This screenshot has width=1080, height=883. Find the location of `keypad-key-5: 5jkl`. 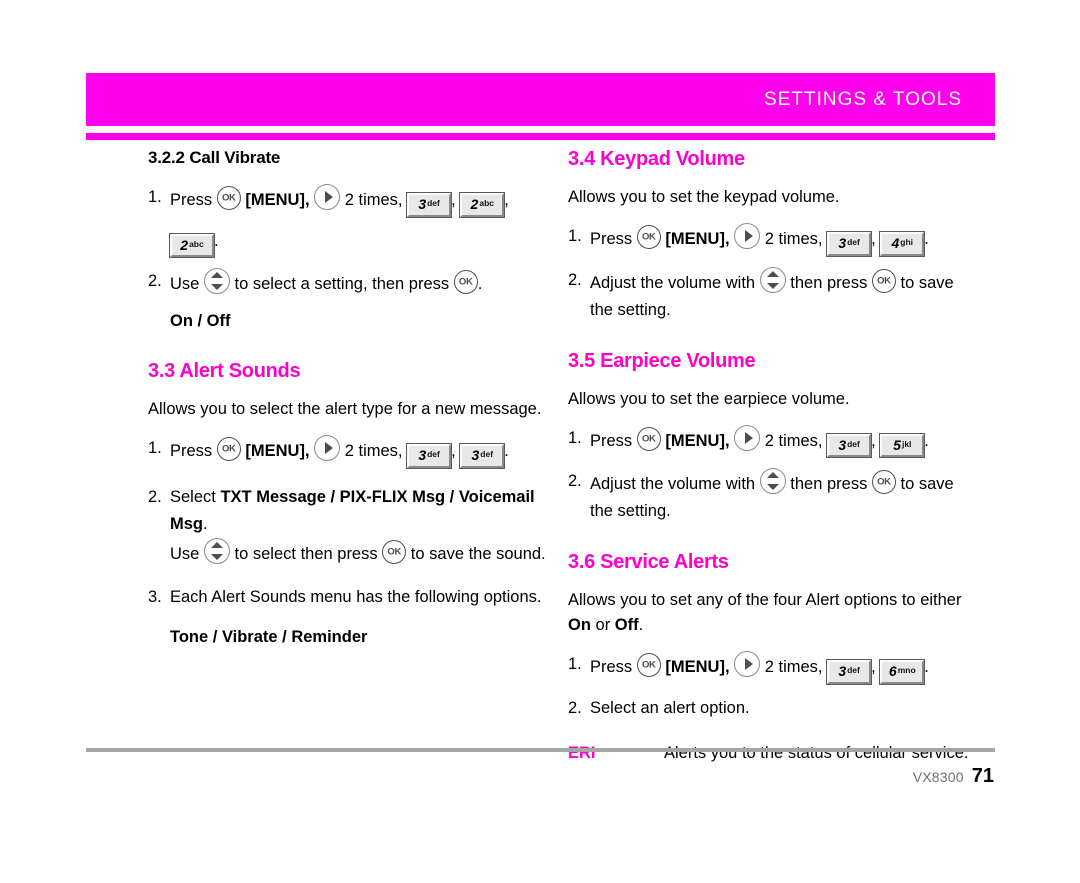

keypad-key-5: 5jkl is located at coordinates (902, 445).